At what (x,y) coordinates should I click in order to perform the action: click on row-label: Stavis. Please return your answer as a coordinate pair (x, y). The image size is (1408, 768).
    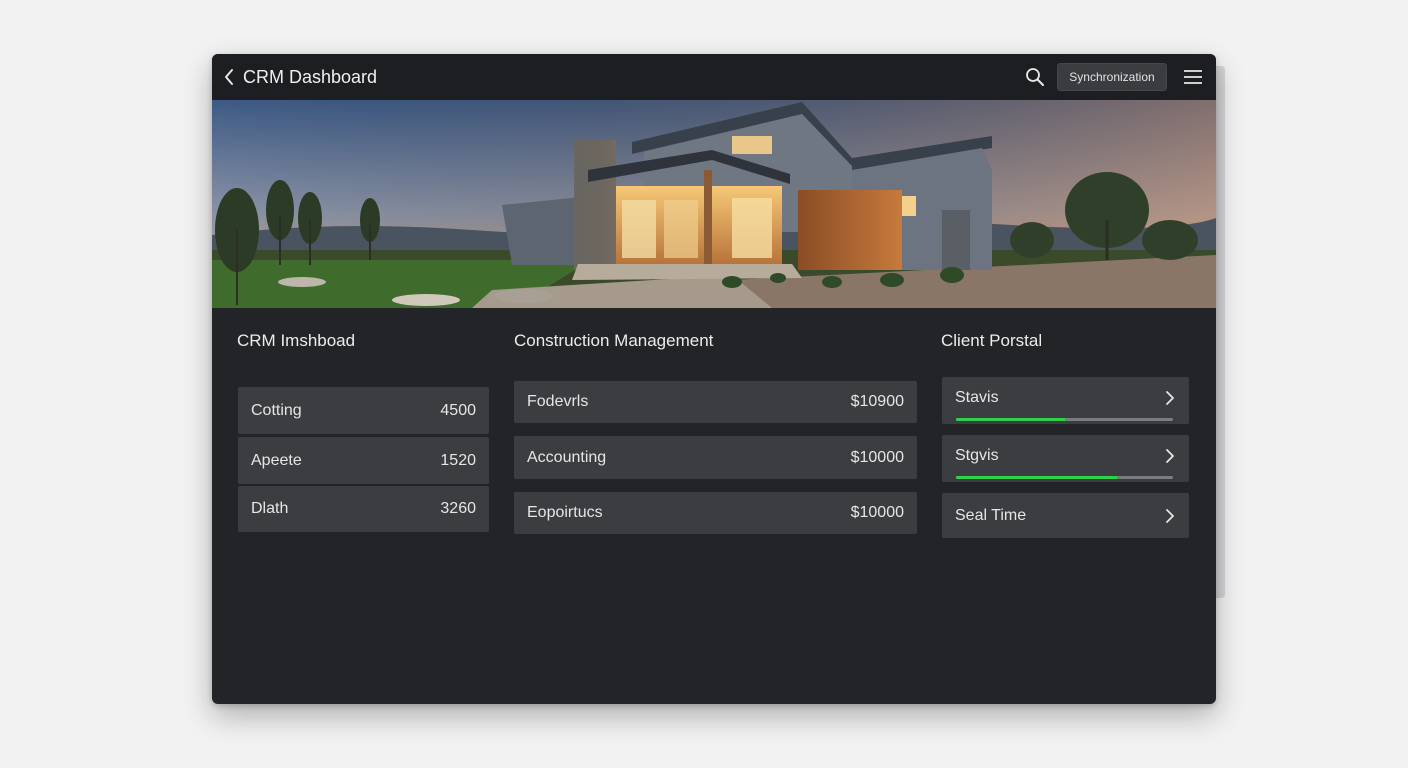
    Looking at the image, I should click on (977, 397).